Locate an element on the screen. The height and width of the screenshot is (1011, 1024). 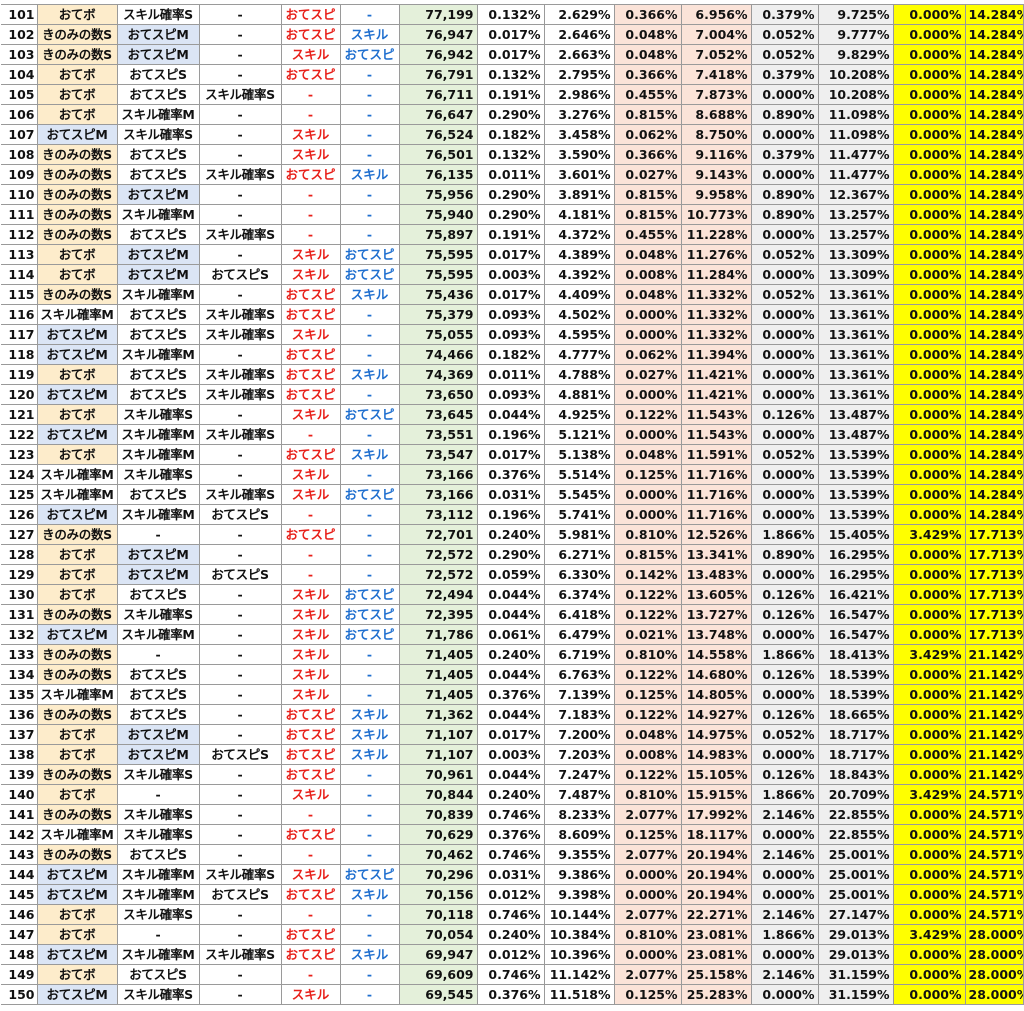
cell-score: 69,947 is located at coordinates (438, 954).